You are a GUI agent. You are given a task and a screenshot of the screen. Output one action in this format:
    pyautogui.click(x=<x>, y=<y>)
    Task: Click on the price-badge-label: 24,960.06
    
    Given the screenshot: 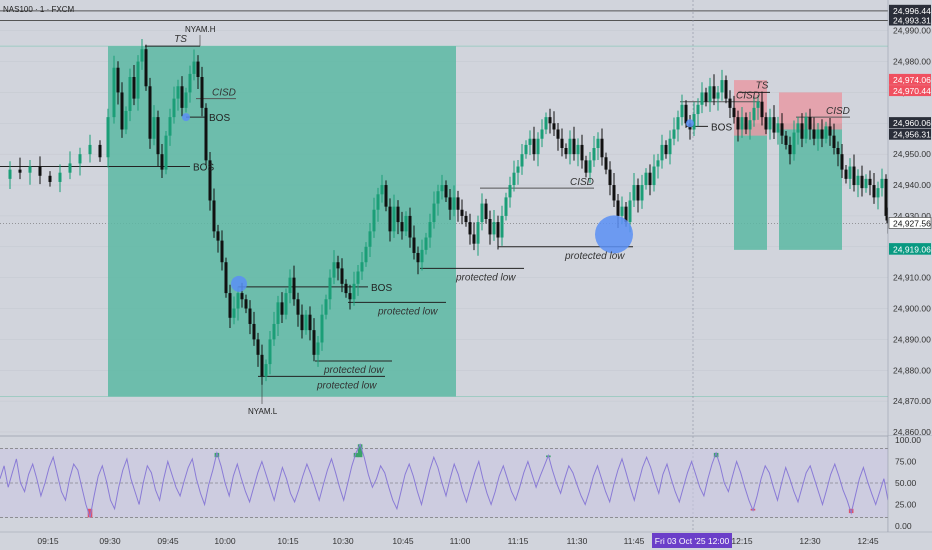 What is the action you would take?
    pyautogui.click(x=912, y=123)
    